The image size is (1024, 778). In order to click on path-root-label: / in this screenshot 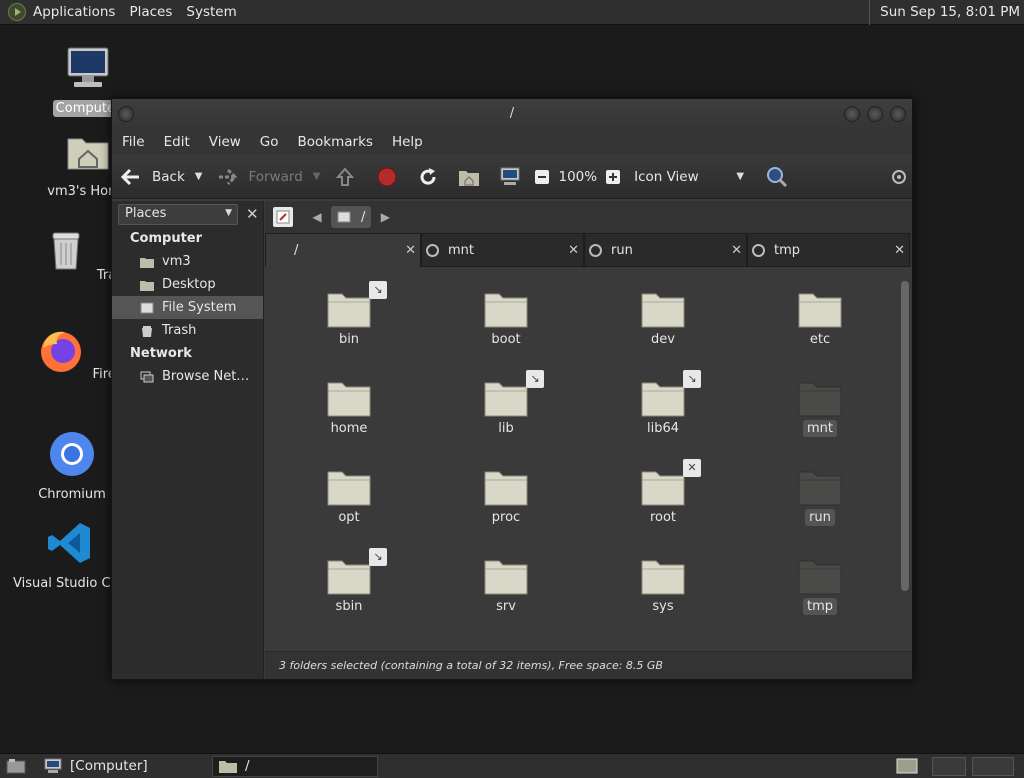, I will do `click(363, 217)`.